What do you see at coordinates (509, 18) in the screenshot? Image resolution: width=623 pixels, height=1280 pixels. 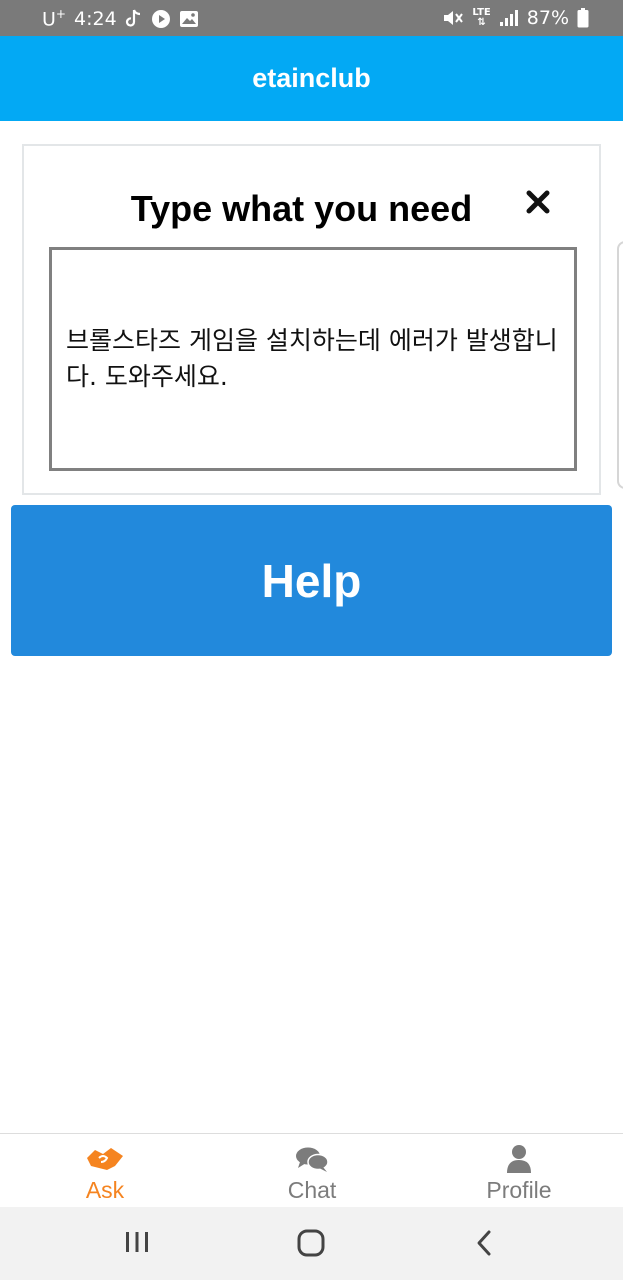 I see `signal-icon` at bounding box center [509, 18].